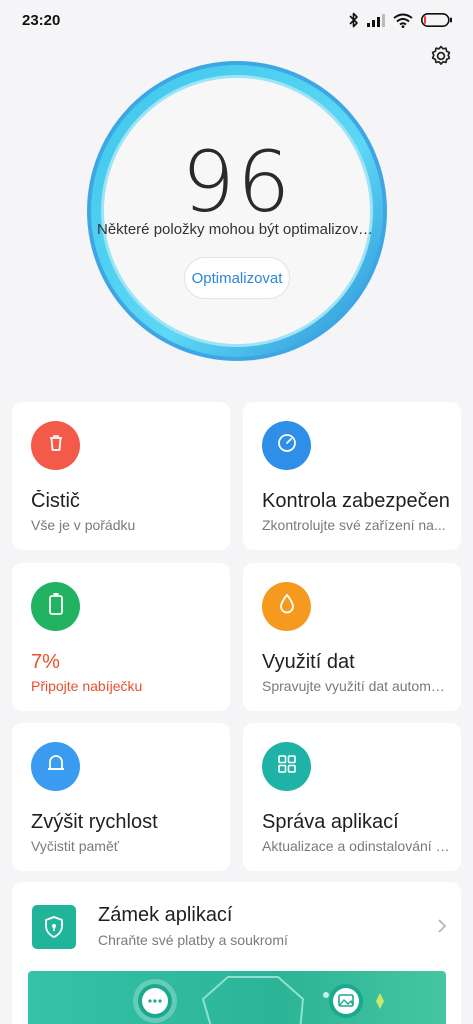  I want to click on gauge-icon, so click(287, 445).